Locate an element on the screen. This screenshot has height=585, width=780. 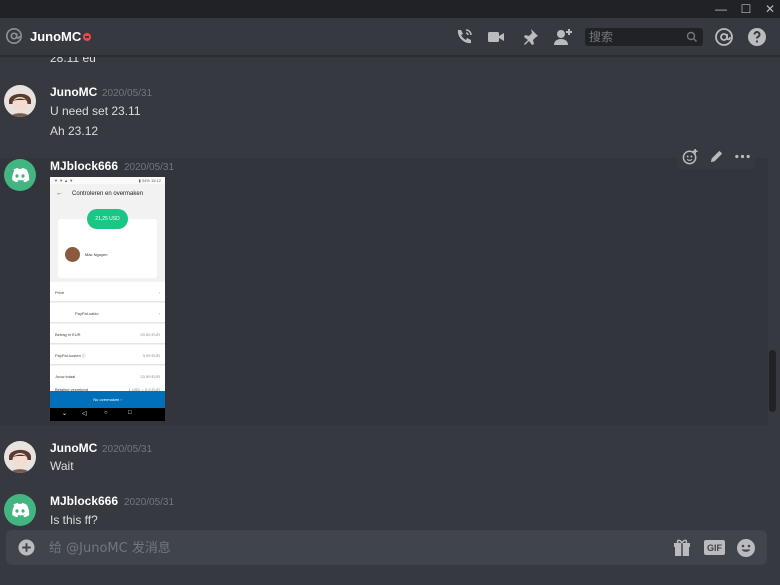
phone-call-icon is located at coordinates (464, 37).